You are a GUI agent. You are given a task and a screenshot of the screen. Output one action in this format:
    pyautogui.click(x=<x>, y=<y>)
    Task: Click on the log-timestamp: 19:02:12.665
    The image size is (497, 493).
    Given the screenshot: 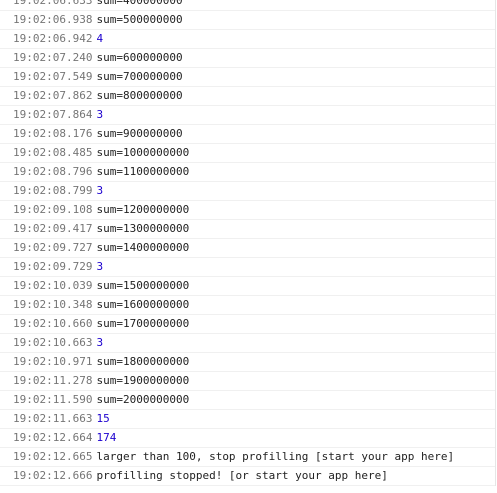 What is the action you would take?
    pyautogui.click(x=53, y=456)
    